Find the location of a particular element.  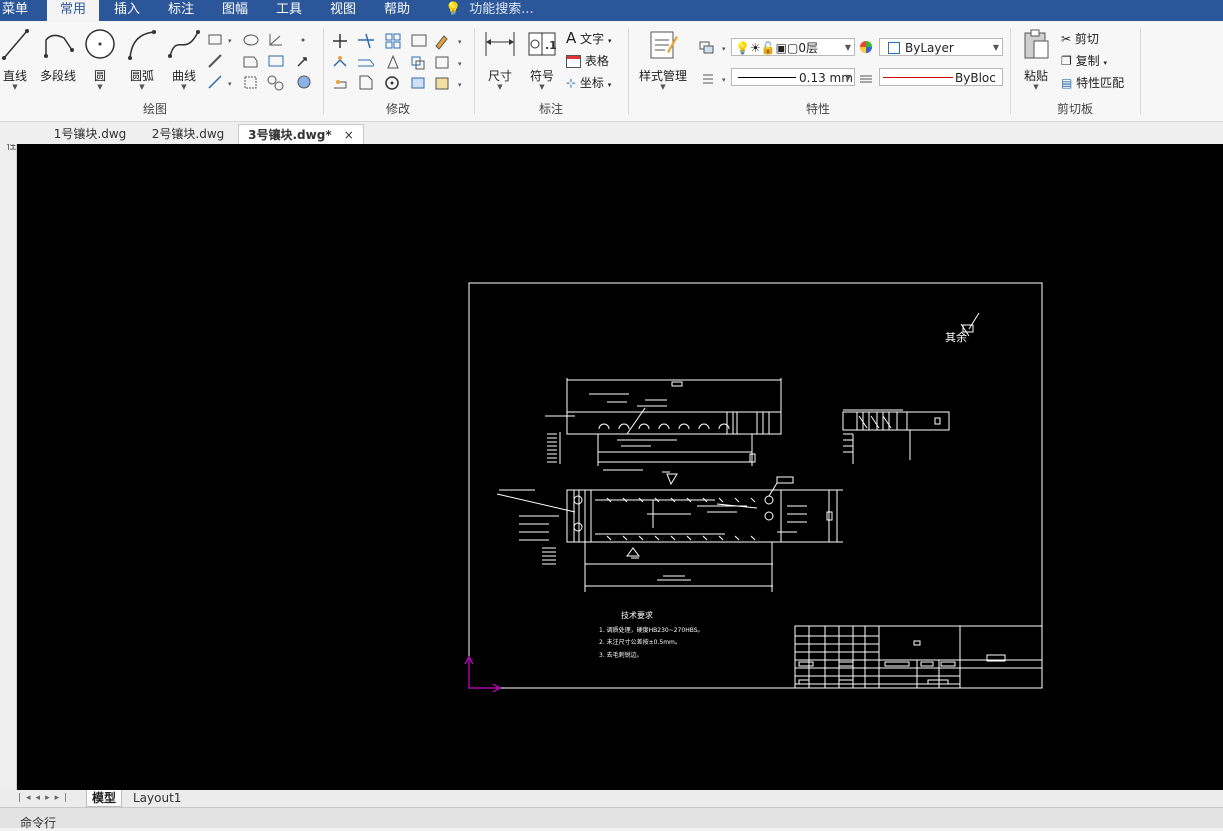

color-wheel-tools is located at coordinates (867, 63).